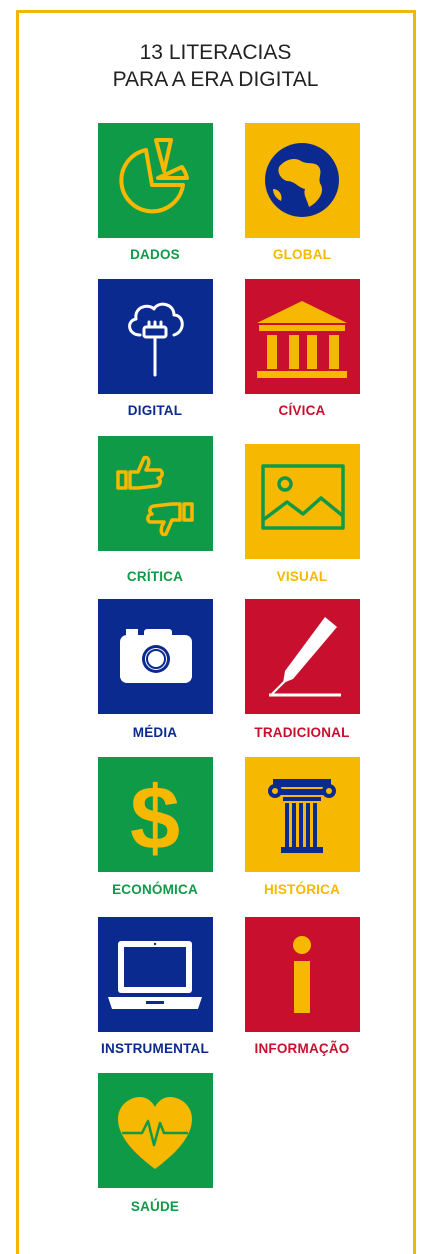  Describe the element at coordinates (155, 889) in the screenshot. I see `label-economica: ECONÓMICA` at that location.